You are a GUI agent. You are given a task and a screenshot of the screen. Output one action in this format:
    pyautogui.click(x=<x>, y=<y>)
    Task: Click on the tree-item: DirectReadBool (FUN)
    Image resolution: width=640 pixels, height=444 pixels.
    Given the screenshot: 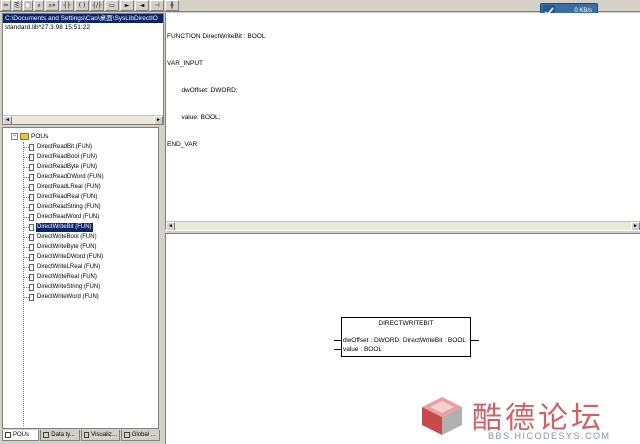 What is the action you would take?
    pyautogui.click(x=91, y=157)
    